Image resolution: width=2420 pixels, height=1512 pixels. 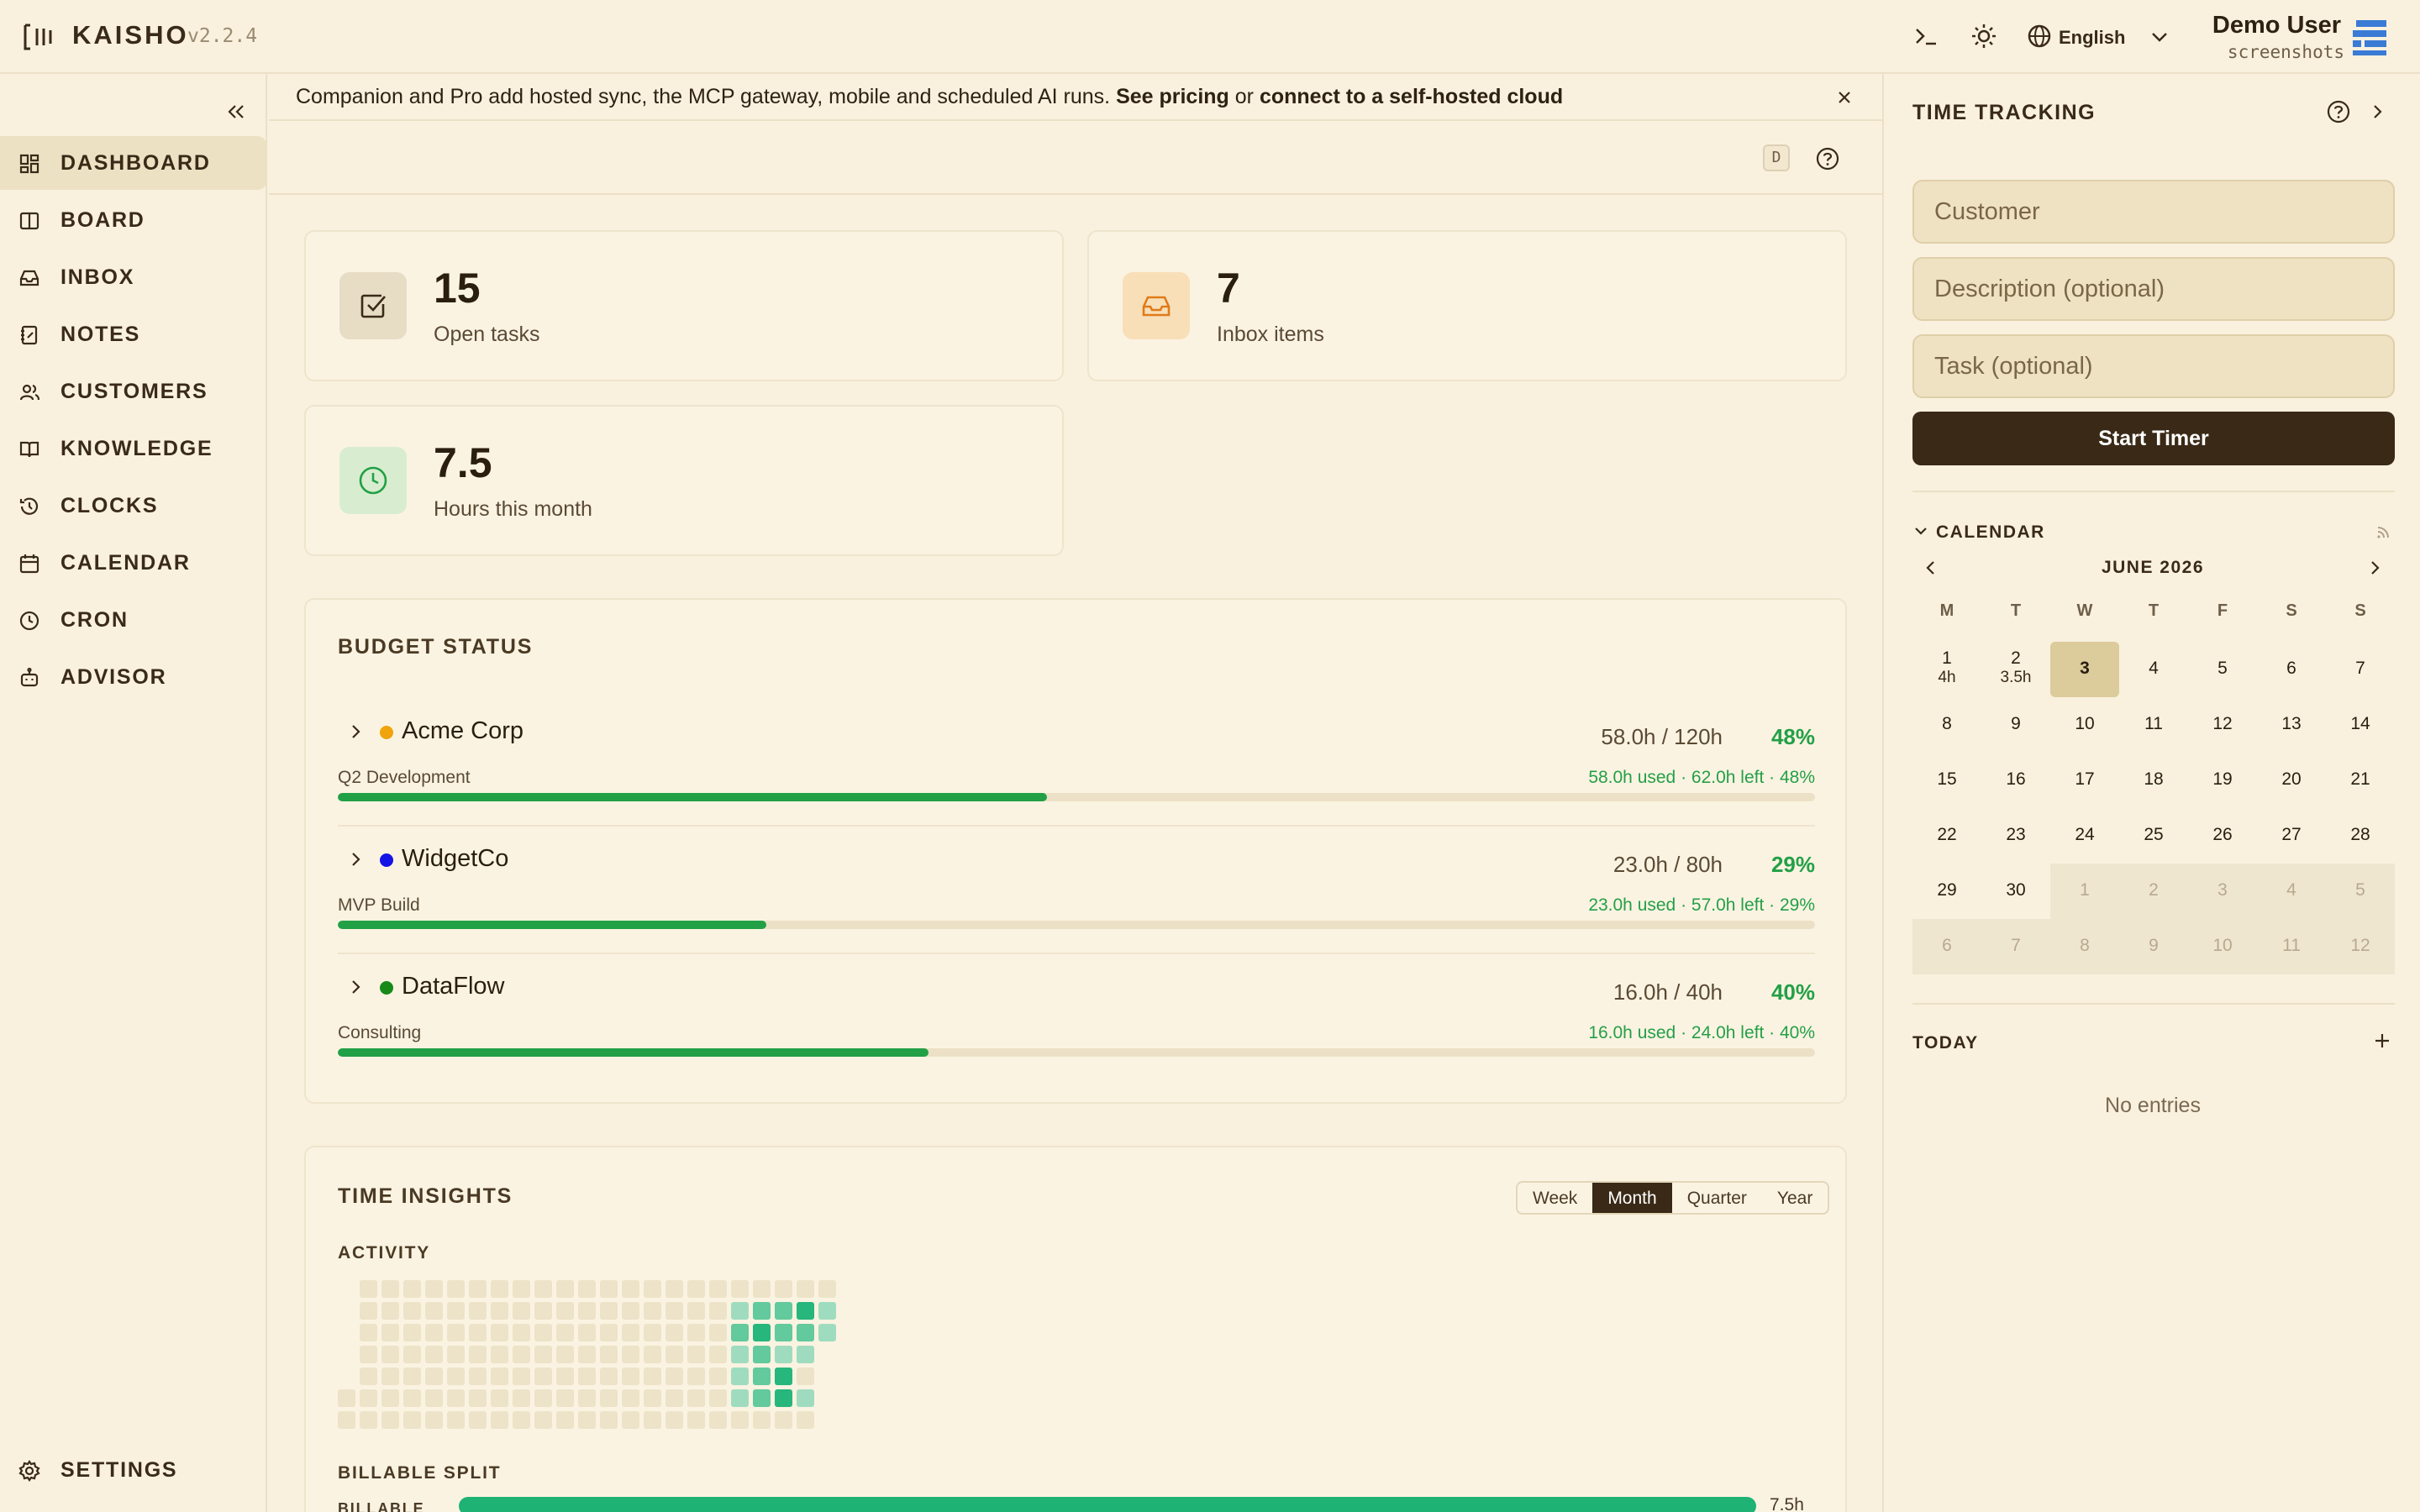 I want to click on calendar-day: 18, so click(x=2153, y=780).